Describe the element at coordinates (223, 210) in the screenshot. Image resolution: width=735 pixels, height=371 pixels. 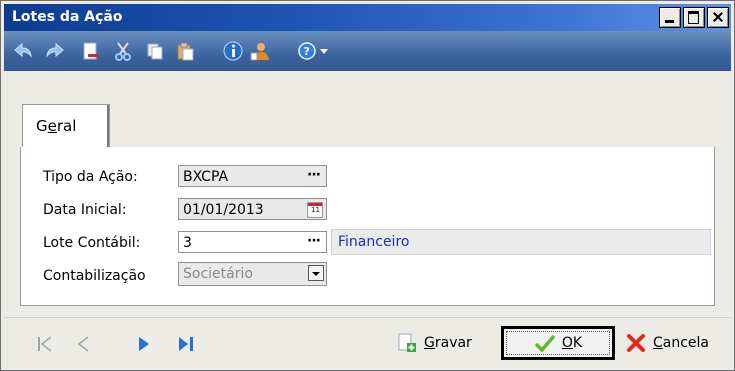
I see `data-inicial-value: 01/01/2013` at that location.